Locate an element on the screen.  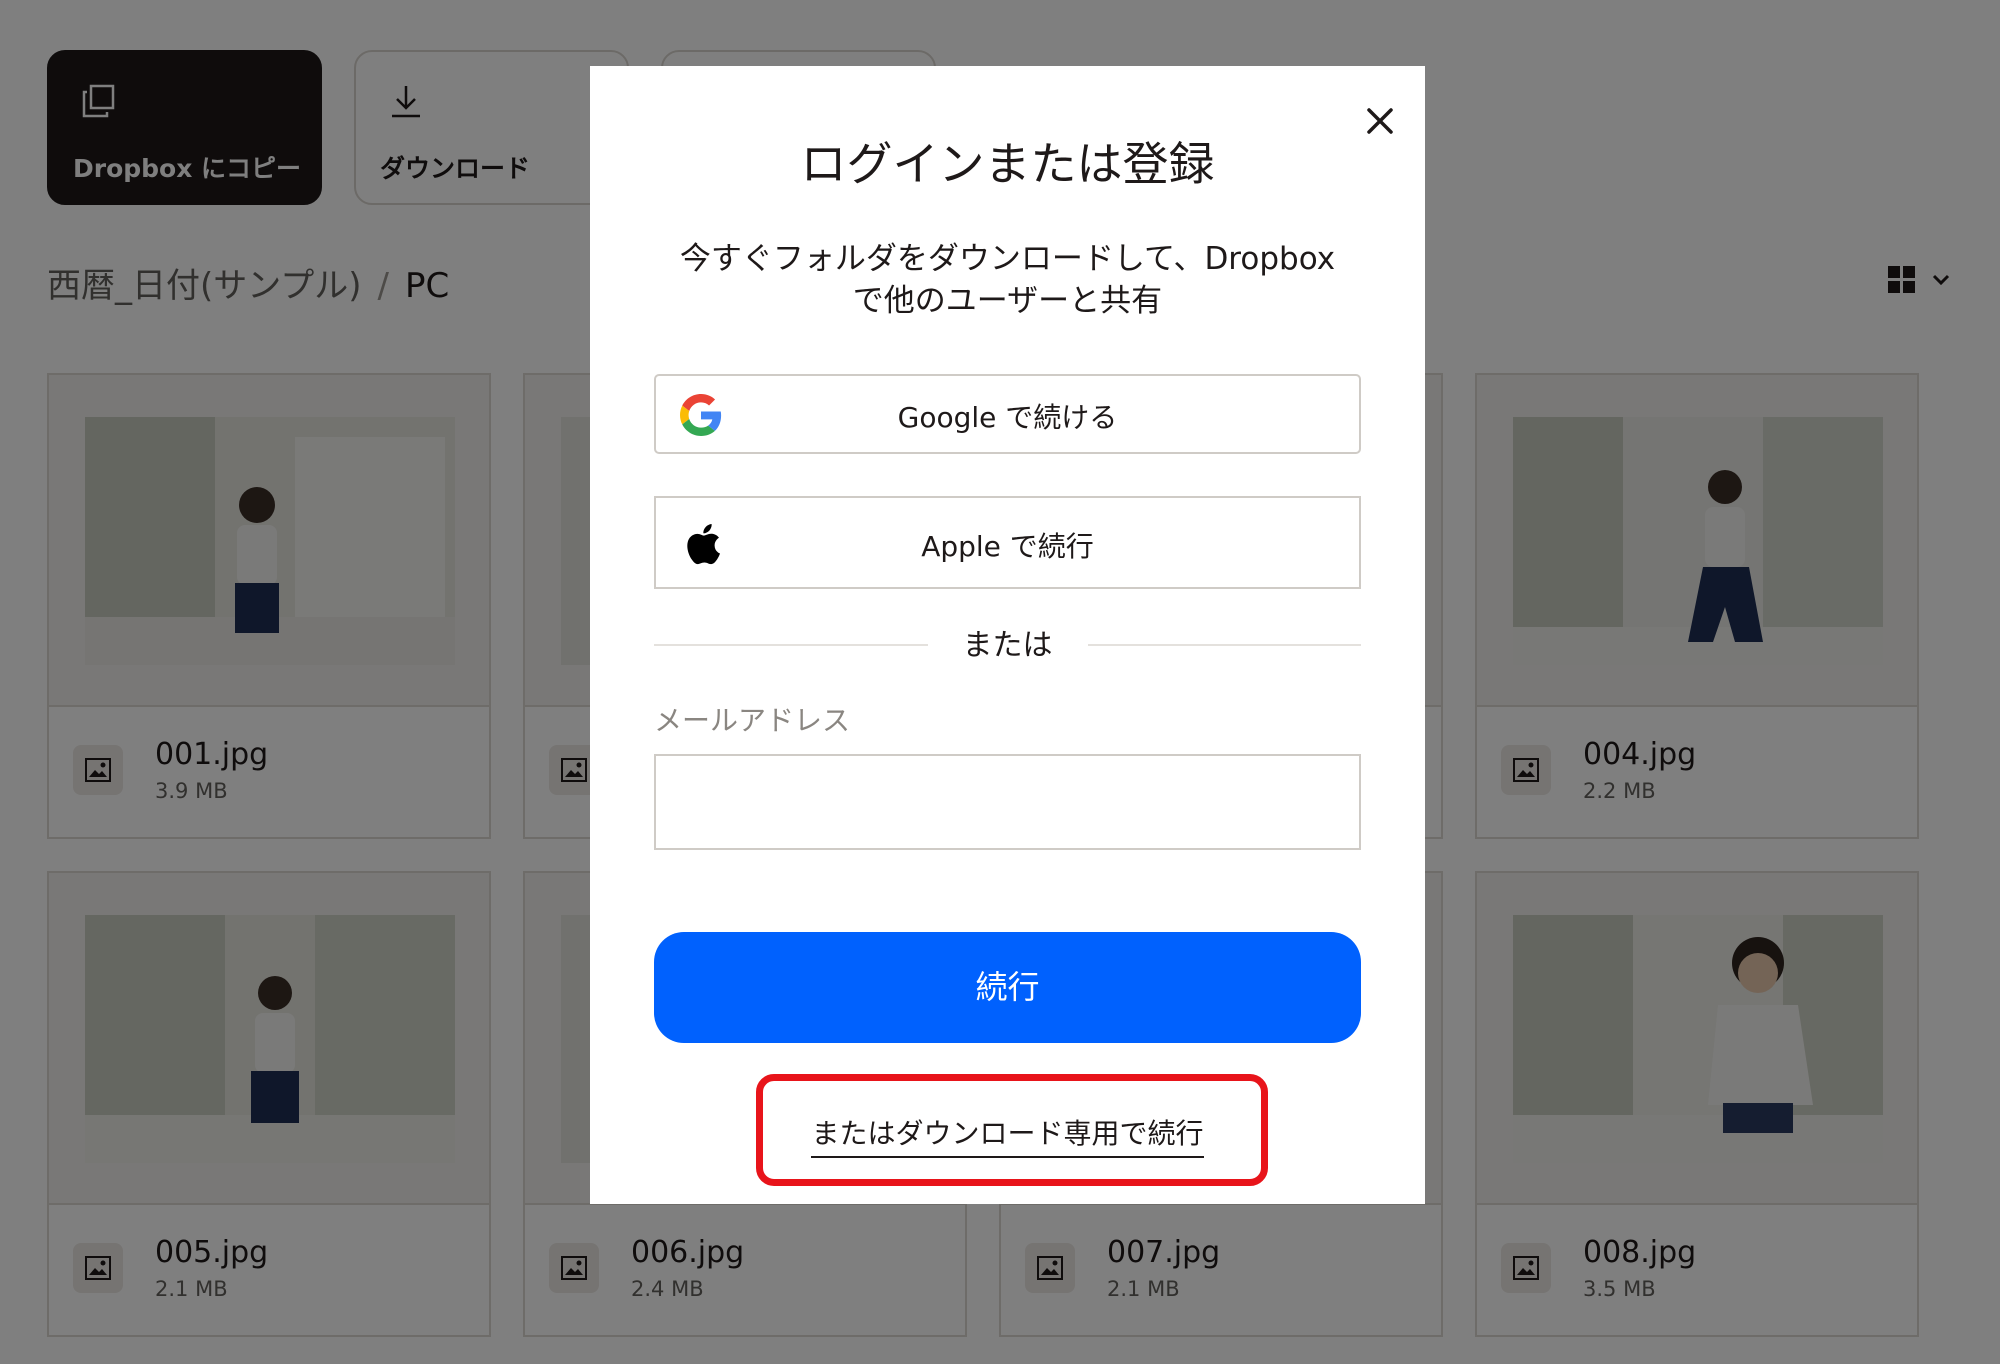
download-only-link: またはダウンロード専用で続行 is located at coordinates (1007, 1135).